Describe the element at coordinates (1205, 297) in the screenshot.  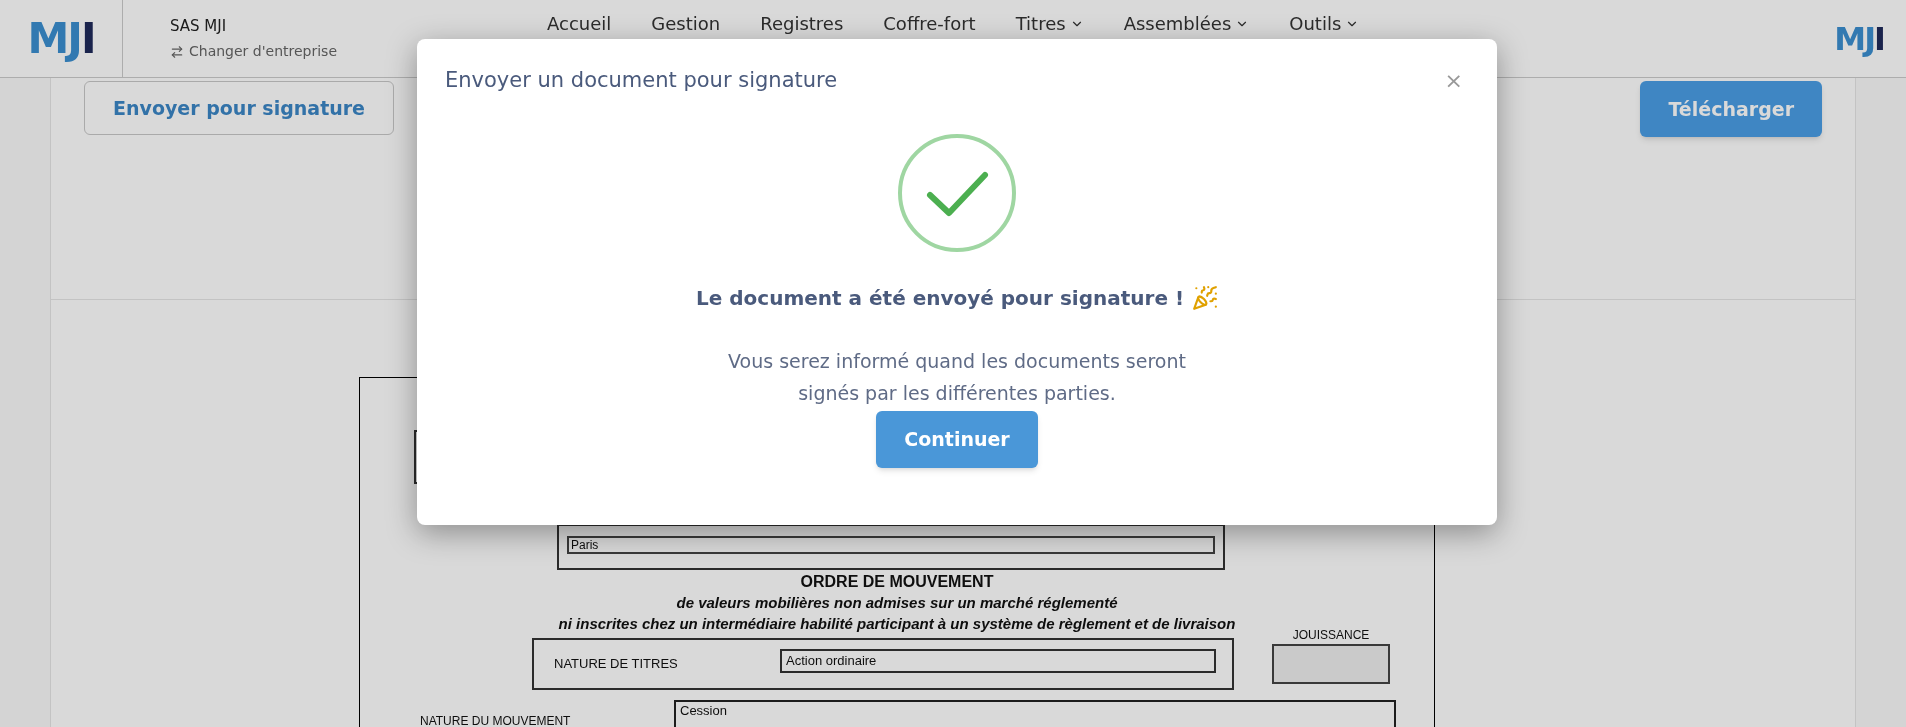
I see `party-popper-icon` at that location.